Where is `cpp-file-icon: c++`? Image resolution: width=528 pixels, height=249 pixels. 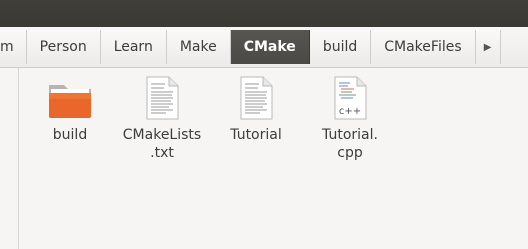 cpp-file-icon: c++ is located at coordinates (350, 98).